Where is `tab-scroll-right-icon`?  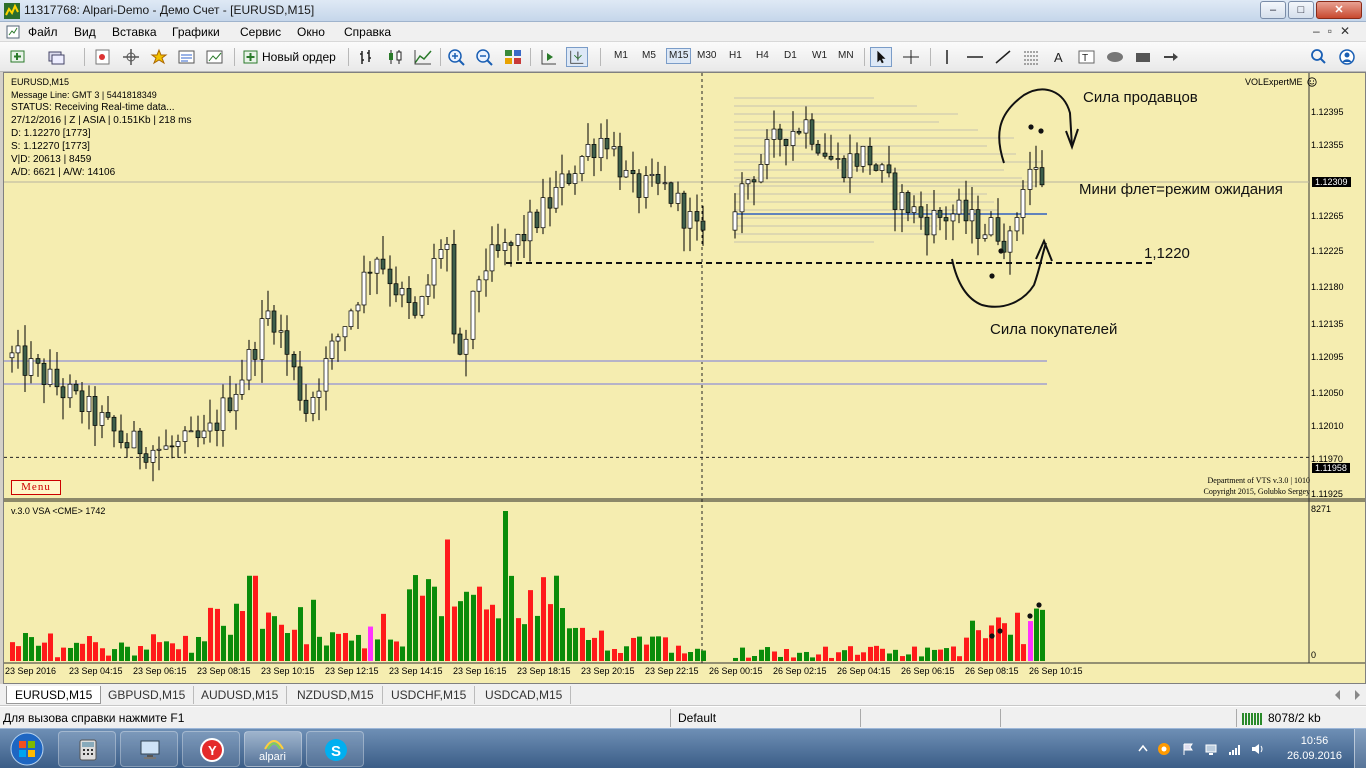 tab-scroll-right-icon is located at coordinates (1357, 695).